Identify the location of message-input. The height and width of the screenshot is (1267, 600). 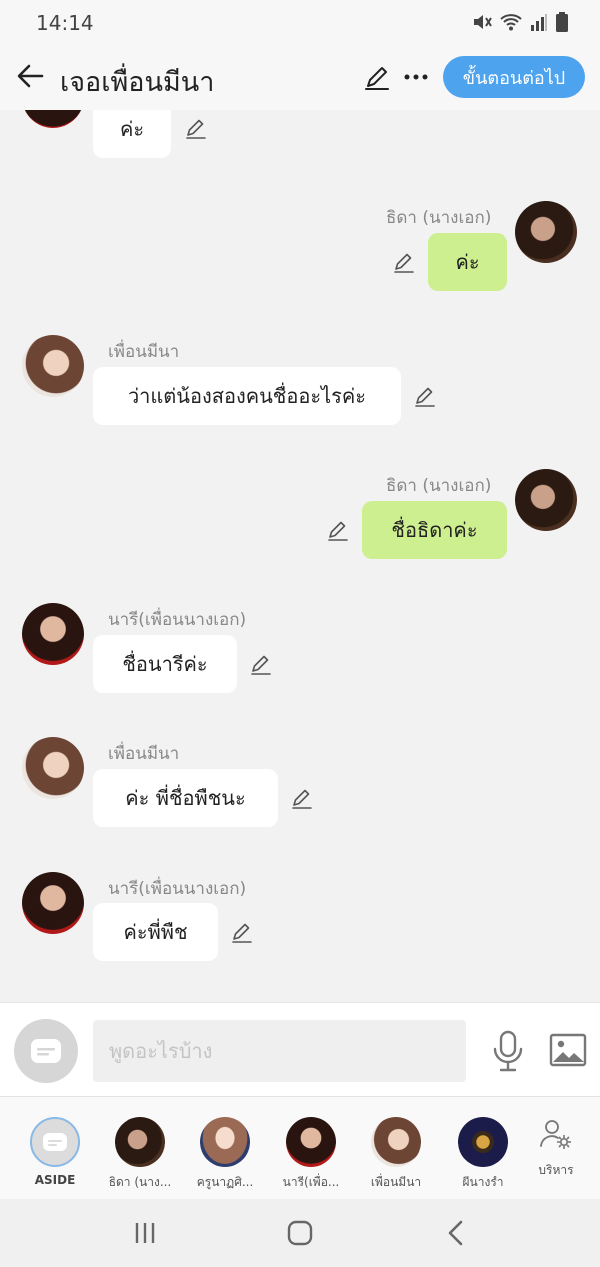
(279, 1051).